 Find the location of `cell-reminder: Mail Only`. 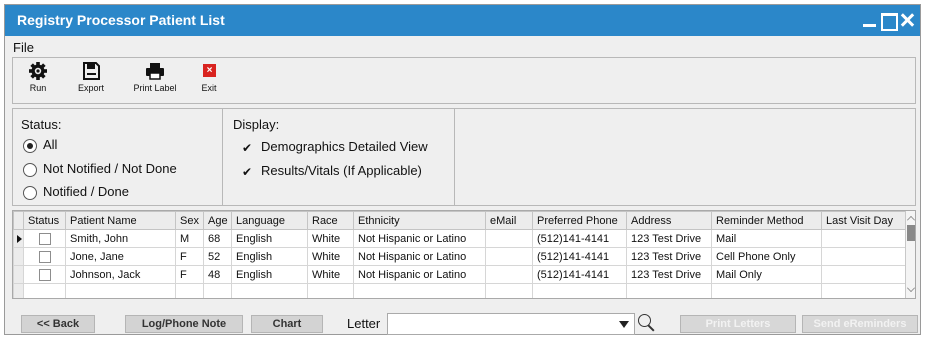

cell-reminder: Mail Only is located at coordinates (766, 274).